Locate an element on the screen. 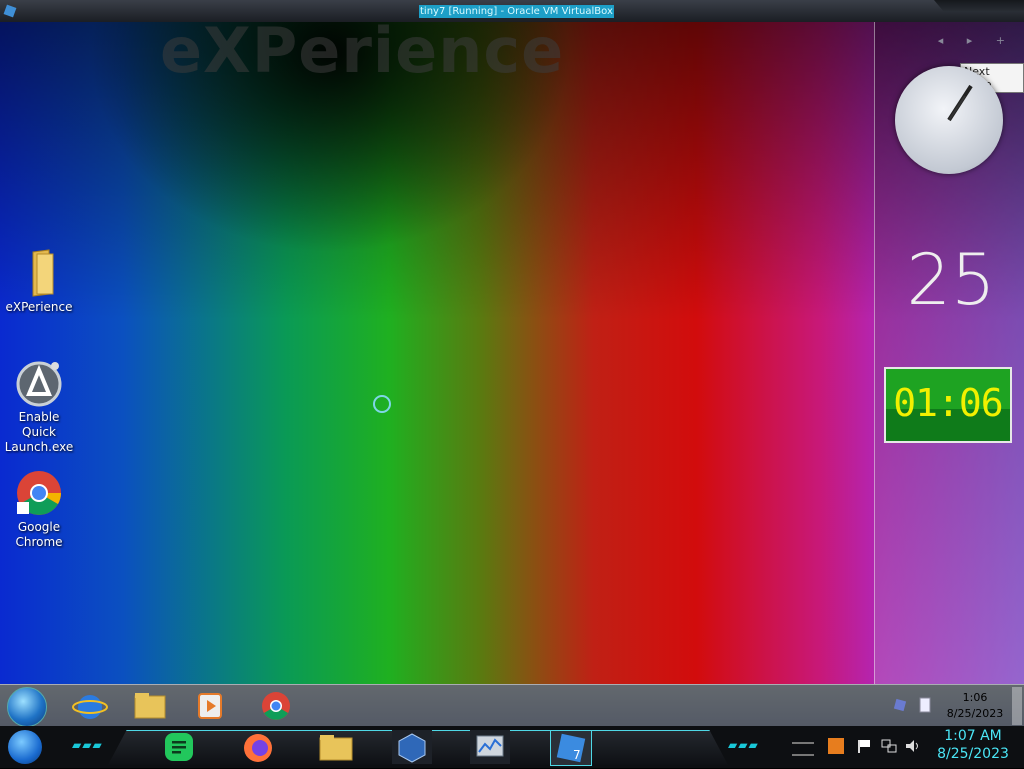 Image resolution: width=1024 pixels, height=769 pixels. title-bar-controls is located at coordinates (979, 6).